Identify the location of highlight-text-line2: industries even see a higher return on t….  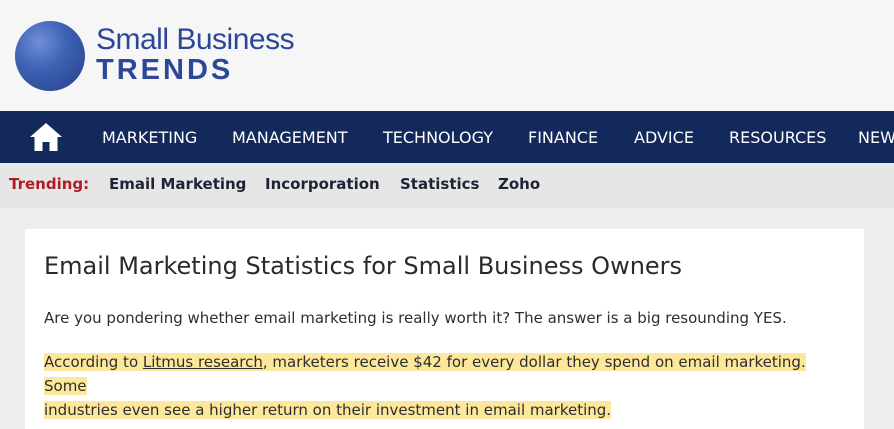
(328, 410).